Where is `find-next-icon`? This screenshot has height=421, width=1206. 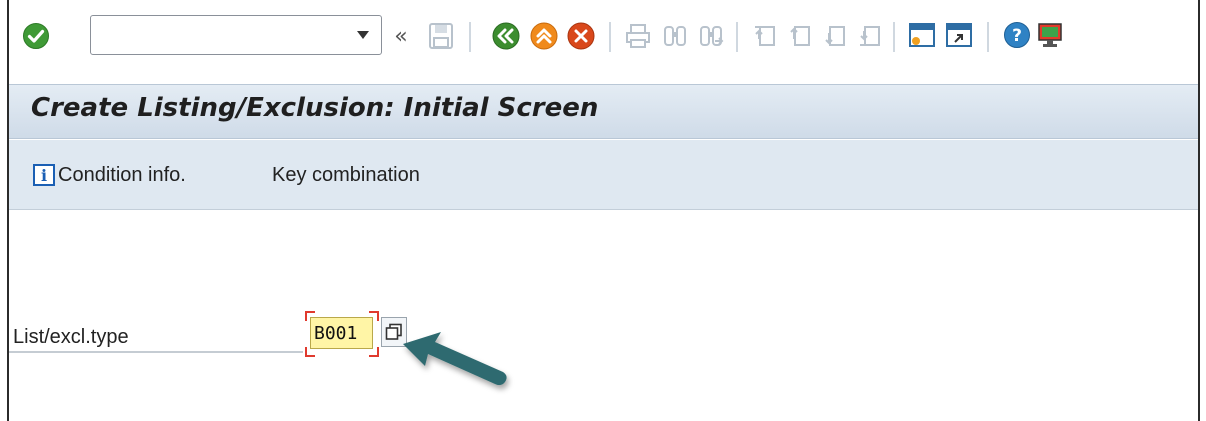
find-next-icon is located at coordinates (712, 36).